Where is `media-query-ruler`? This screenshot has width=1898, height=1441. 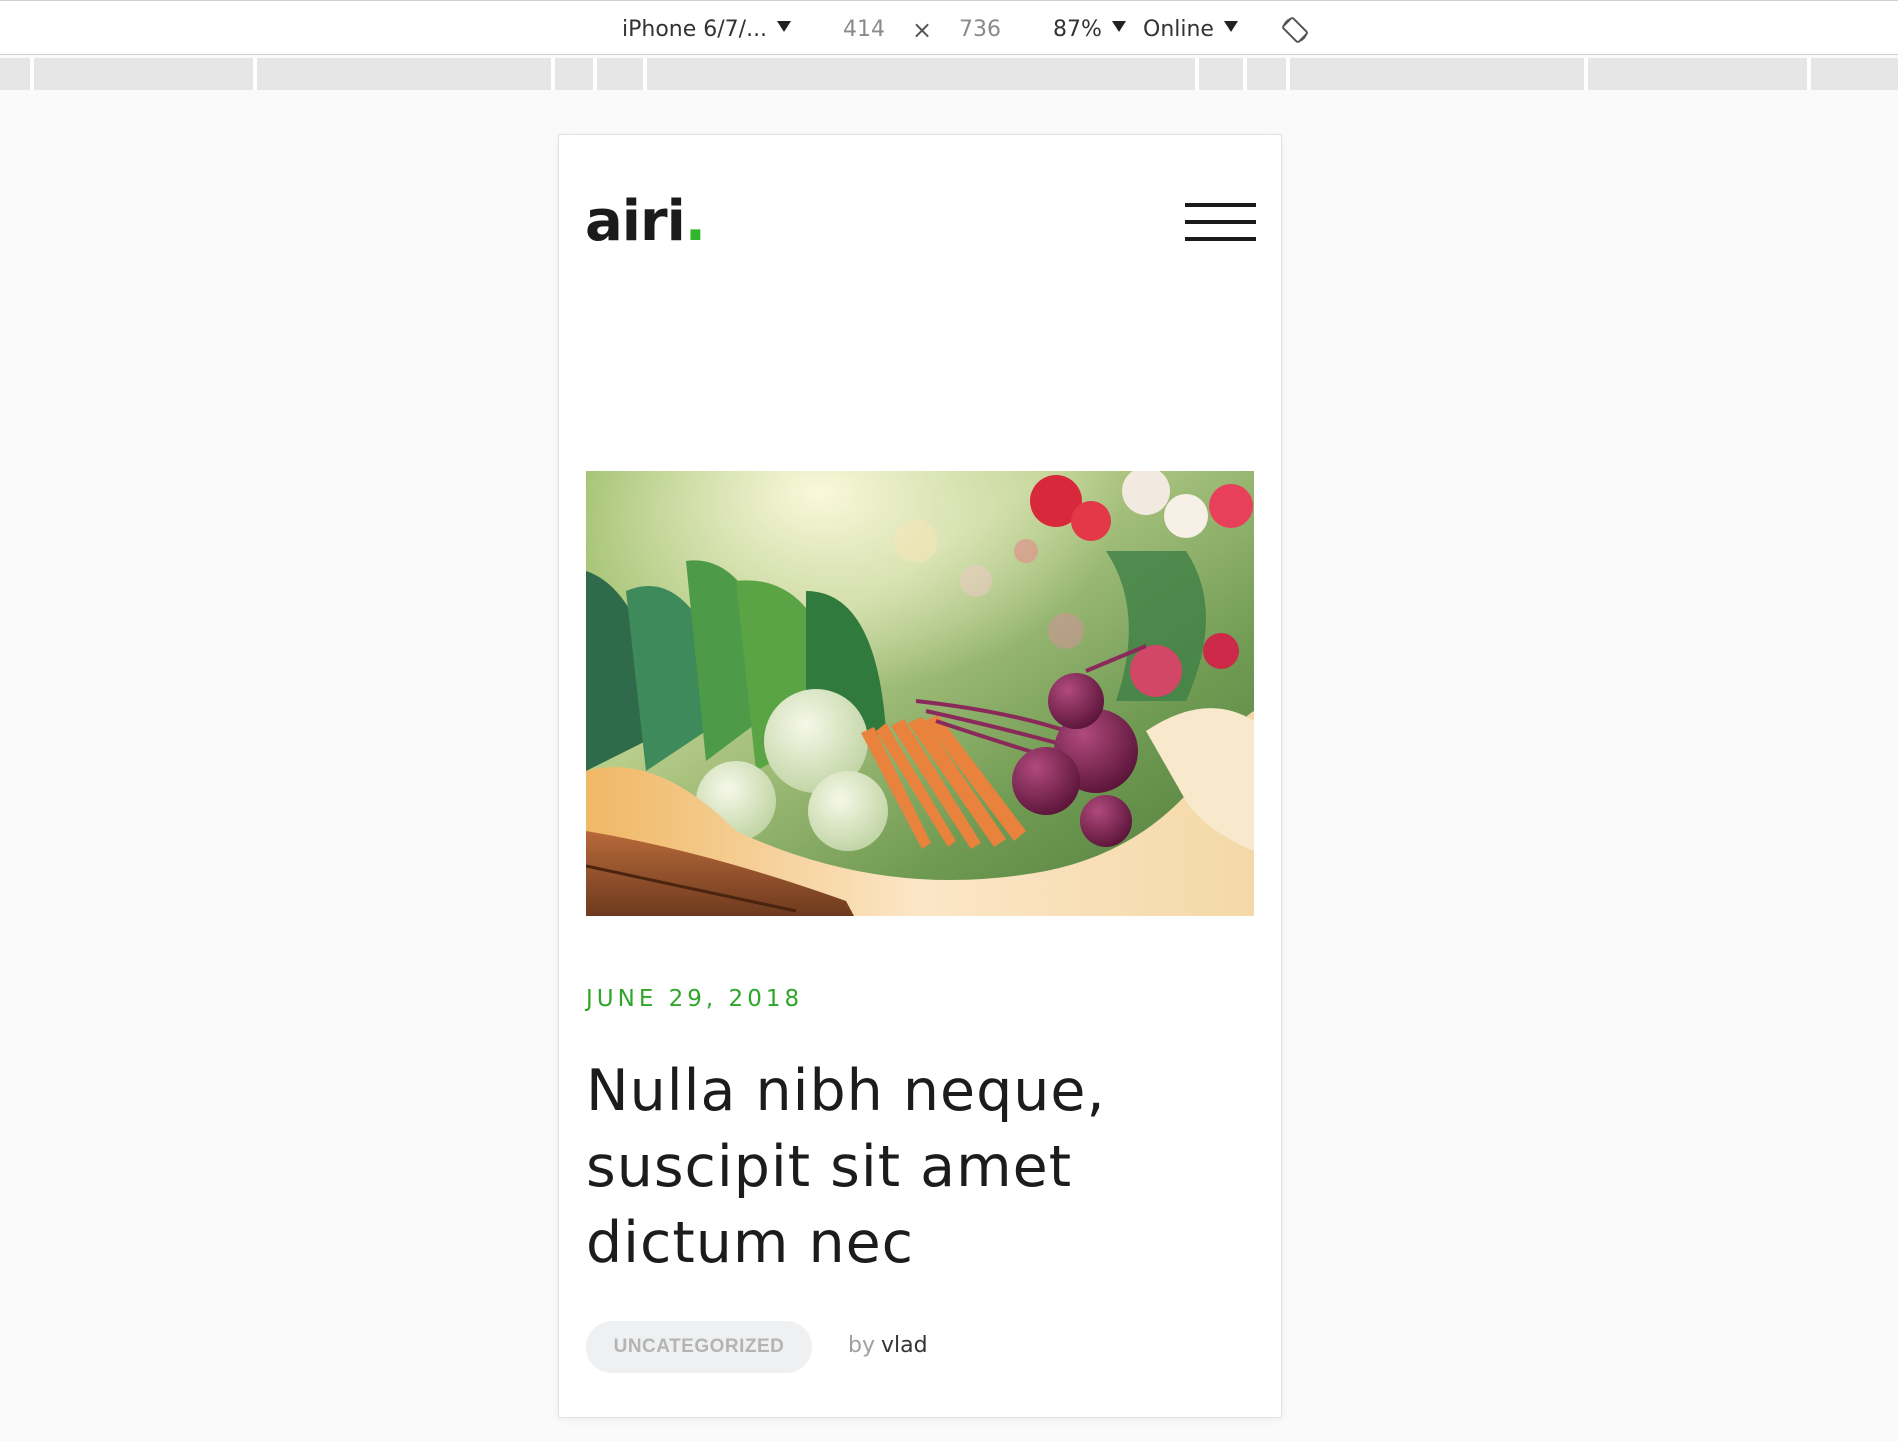
media-query-ruler is located at coordinates (949, 74).